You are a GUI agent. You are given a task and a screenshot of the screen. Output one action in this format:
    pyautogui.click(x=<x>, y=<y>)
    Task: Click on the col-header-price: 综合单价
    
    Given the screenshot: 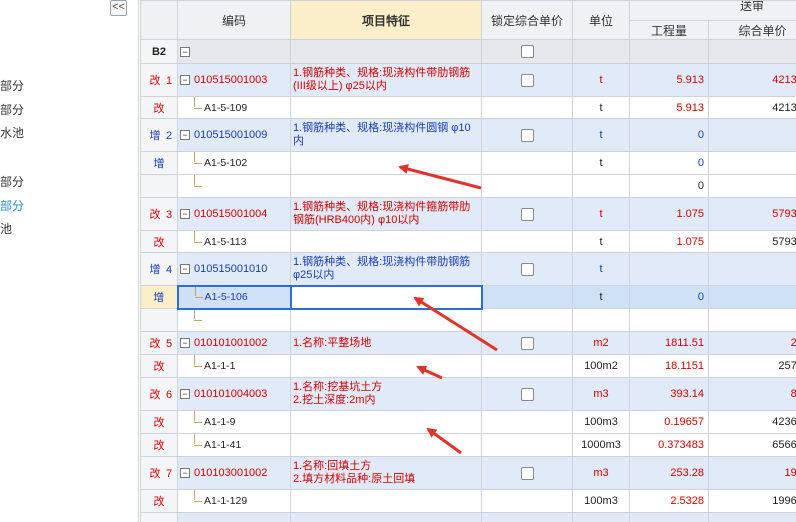 What is the action you would take?
    pyautogui.click(x=751, y=30)
    